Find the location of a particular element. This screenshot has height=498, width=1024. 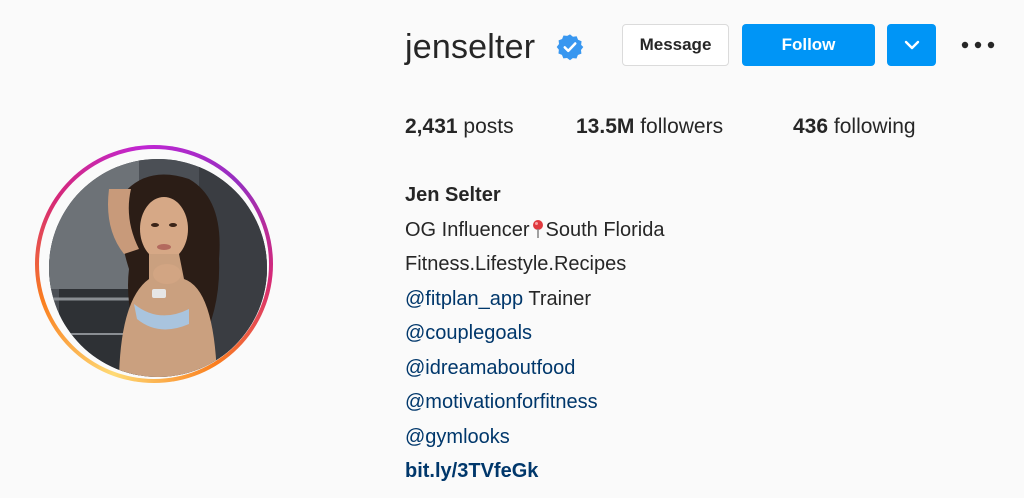

bio-line-trainer: @fitplan_app Trainer is located at coordinates (498, 298).